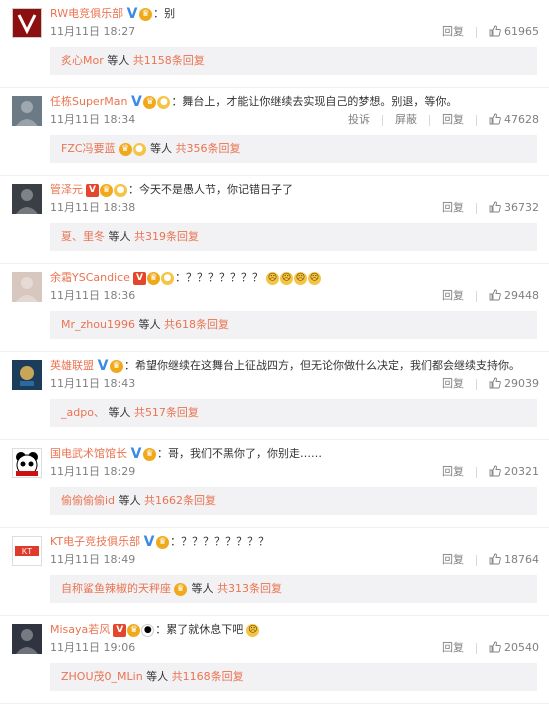 Image resolution: width=549 pixels, height=704 pixels. I want to click on reply-count-link: 共319条回复, so click(166, 236).